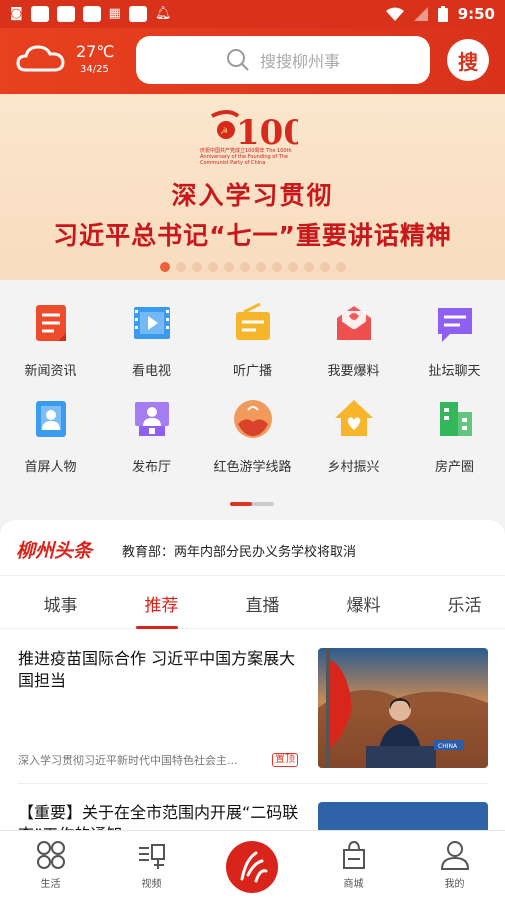 Image resolution: width=505 pixels, height=900 pixels. What do you see at coordinates (454, 884) in the screenshot?
I see `nav-label: 我的` at bounding box center [454, 884].